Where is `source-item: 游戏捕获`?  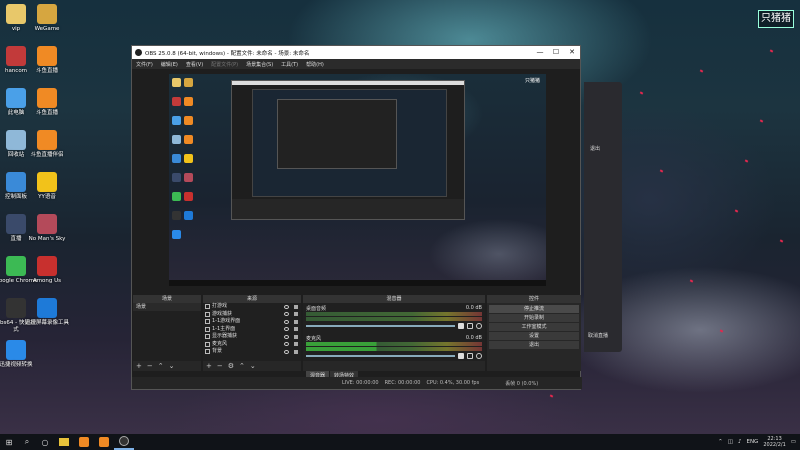 source-item: 游戏捕获 is located at coordinates (252, 315).